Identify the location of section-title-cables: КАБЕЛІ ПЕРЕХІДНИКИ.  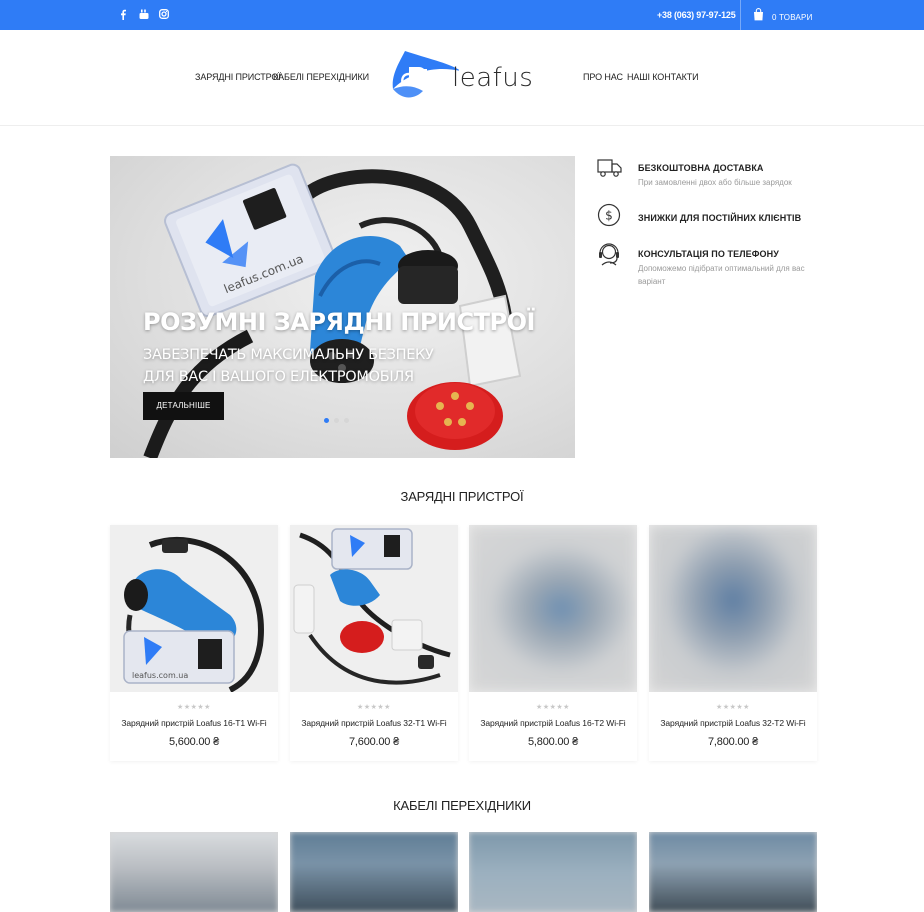
(462, 805).